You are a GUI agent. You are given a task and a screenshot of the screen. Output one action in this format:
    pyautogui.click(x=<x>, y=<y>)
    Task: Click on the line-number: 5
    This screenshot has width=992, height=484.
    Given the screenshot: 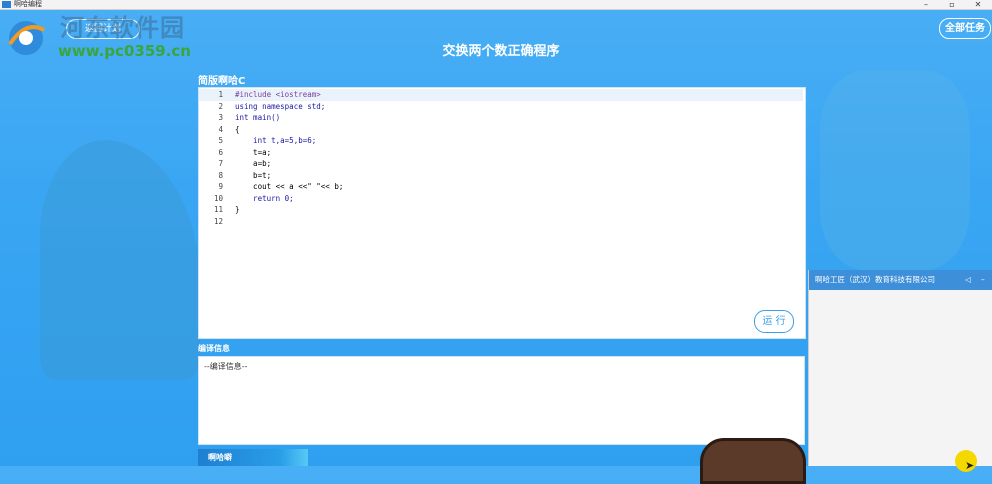 What is the action you would take?
    pyautogui.click(x=220, y=140)
    